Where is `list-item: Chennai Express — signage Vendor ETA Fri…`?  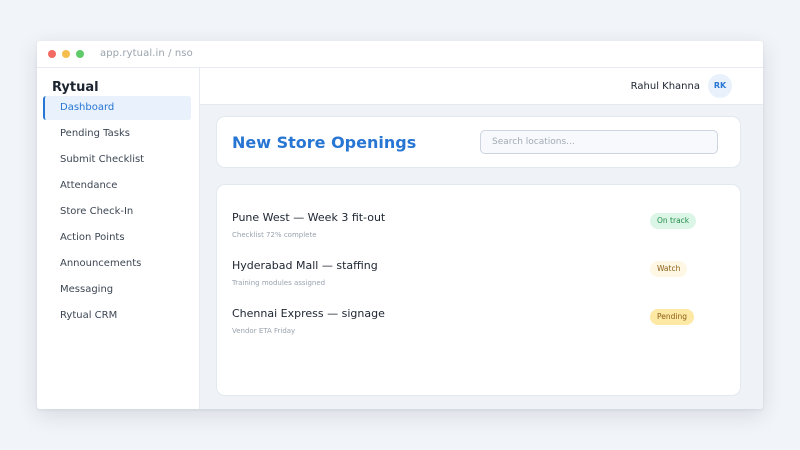 list-item: Chennai Express — signage Vendor ETA Fri… is located at coordinates (478, 327).